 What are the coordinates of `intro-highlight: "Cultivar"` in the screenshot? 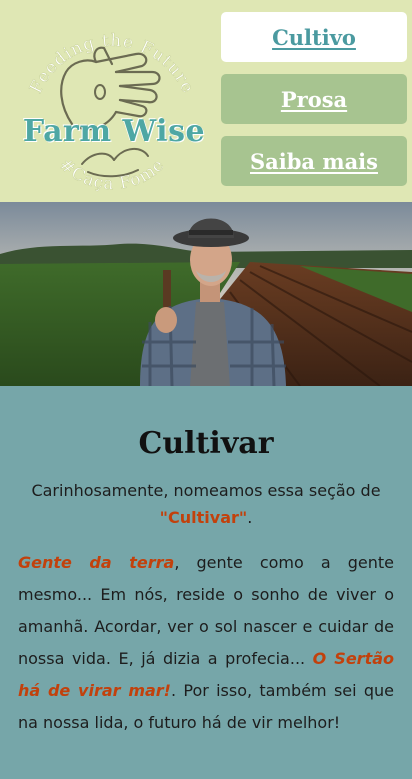 It's located at (203, 517).